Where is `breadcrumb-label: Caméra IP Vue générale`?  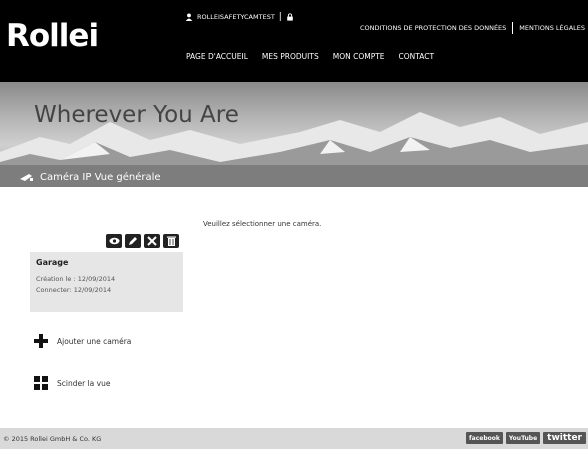 breadcrumb-label: Caméra IP Vue générale is located at coordinates (100, 177).